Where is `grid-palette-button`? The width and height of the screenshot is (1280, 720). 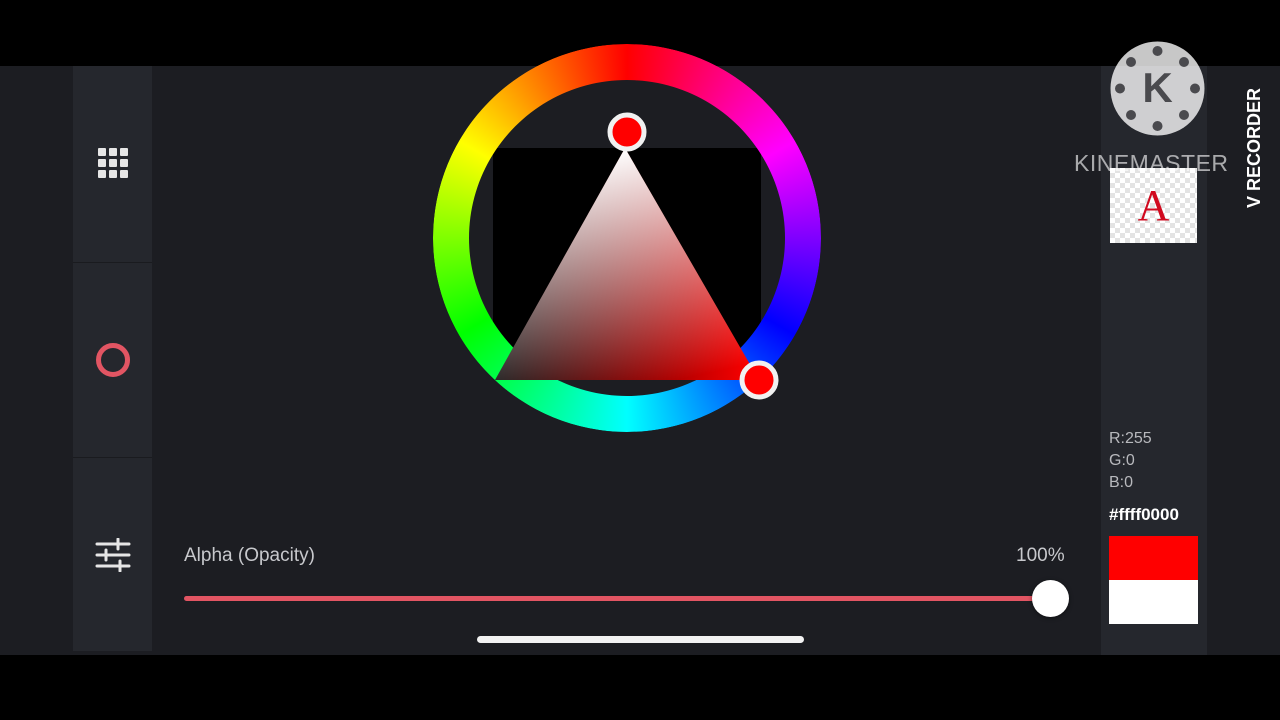
grid-palette-button is located at coordinates (112, 163).